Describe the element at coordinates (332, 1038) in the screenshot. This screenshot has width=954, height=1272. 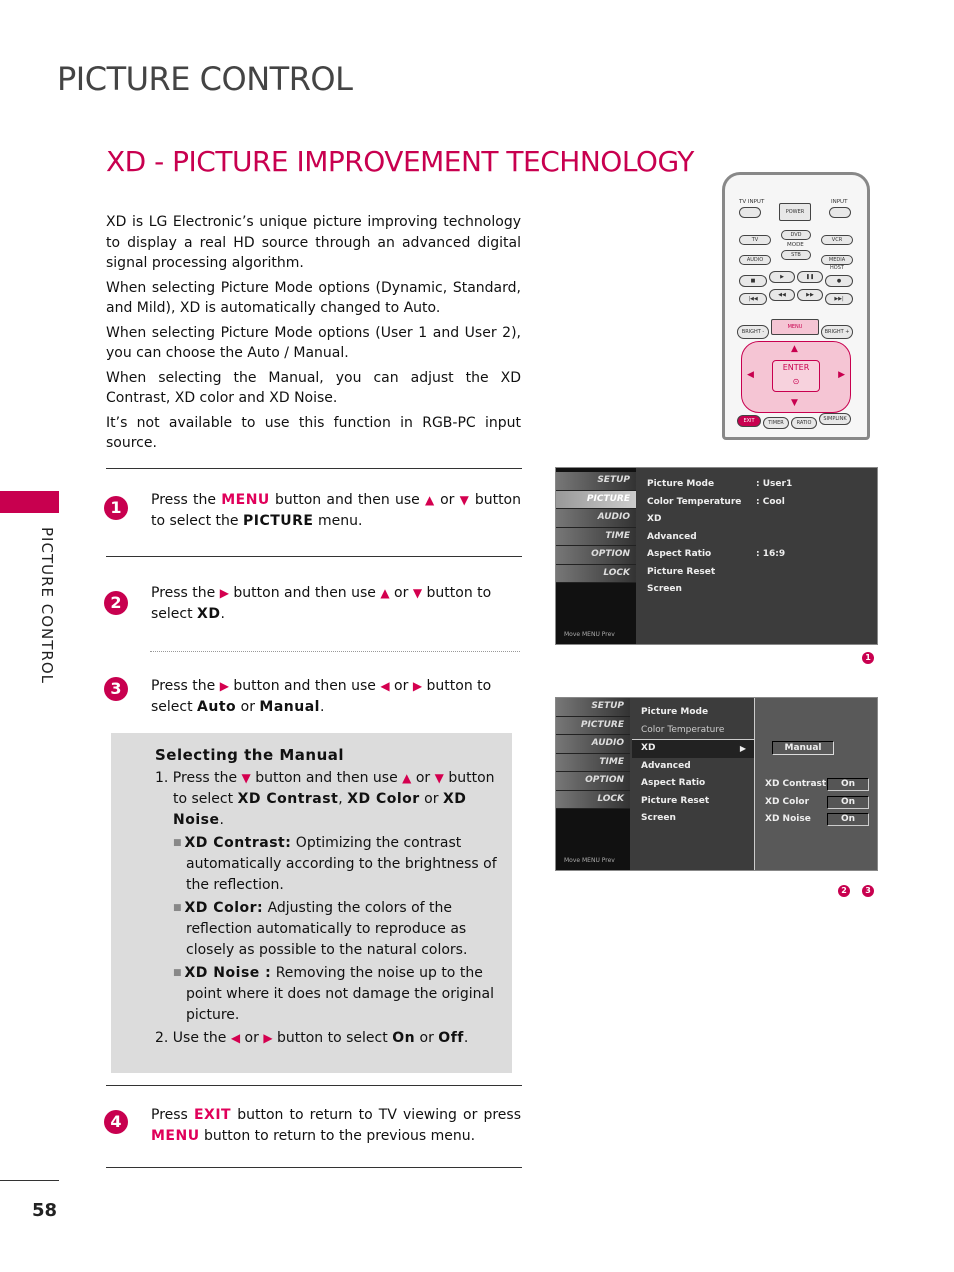
I see `text: button to select` at that location.